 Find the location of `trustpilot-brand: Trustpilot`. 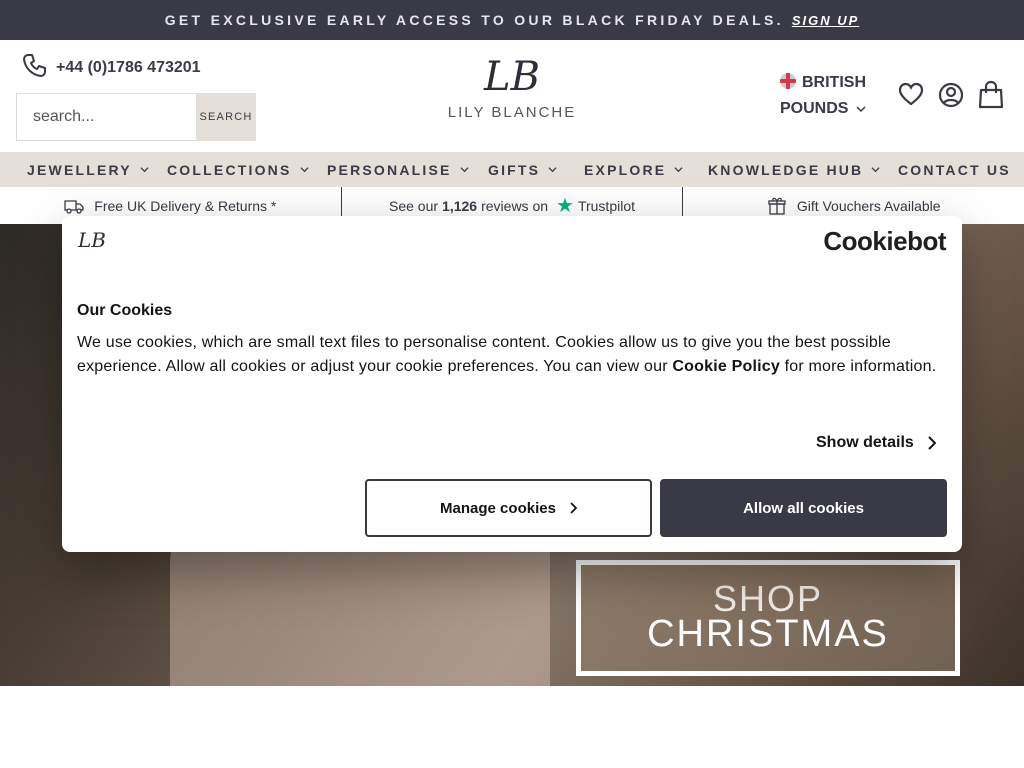

trustpilot-brand: Trustpilot is located at coordinates (606, 205).